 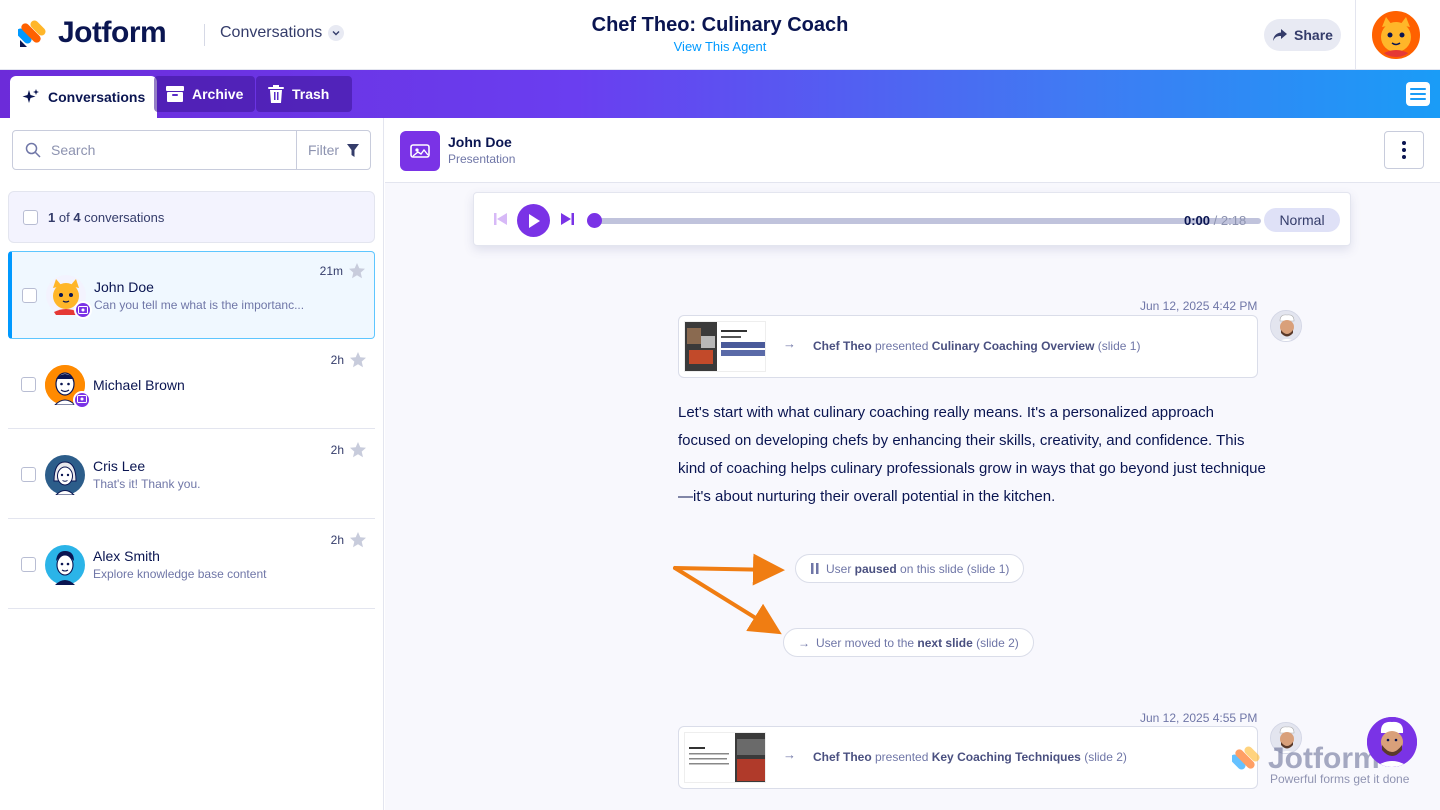 I want to click on tab-trash: Trash, so click(x=304, y=94).